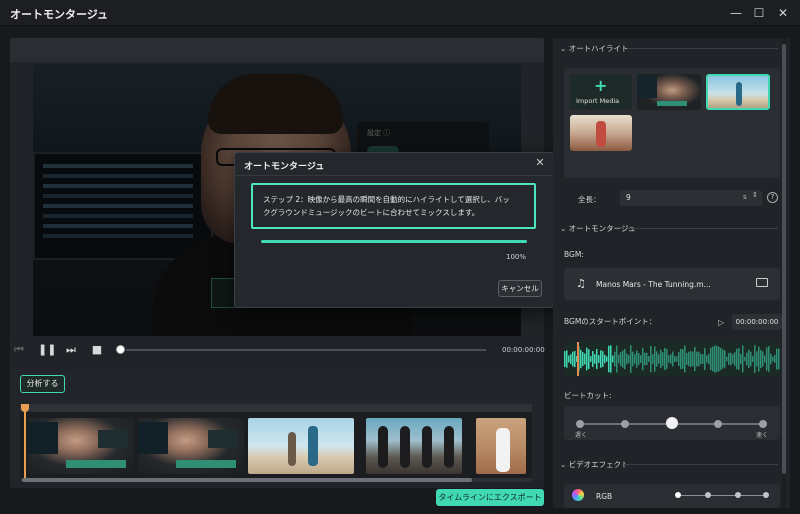 The image size is (800, 514). I want to click on effect-intensity-track, so click(723, 495).